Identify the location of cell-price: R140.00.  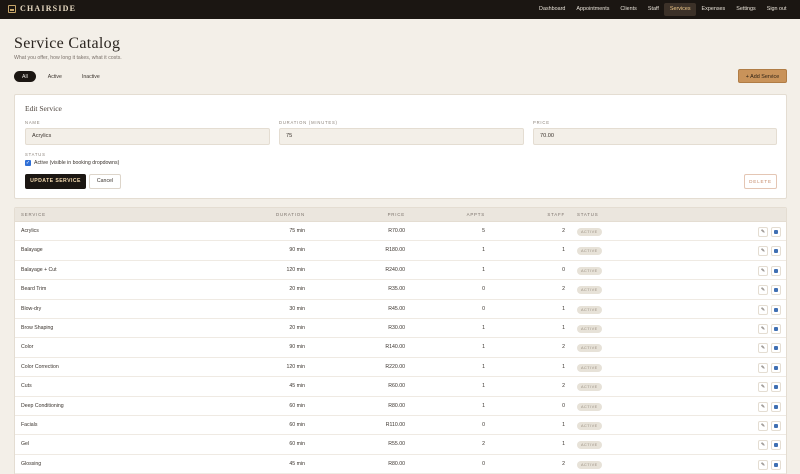
(395, 347).